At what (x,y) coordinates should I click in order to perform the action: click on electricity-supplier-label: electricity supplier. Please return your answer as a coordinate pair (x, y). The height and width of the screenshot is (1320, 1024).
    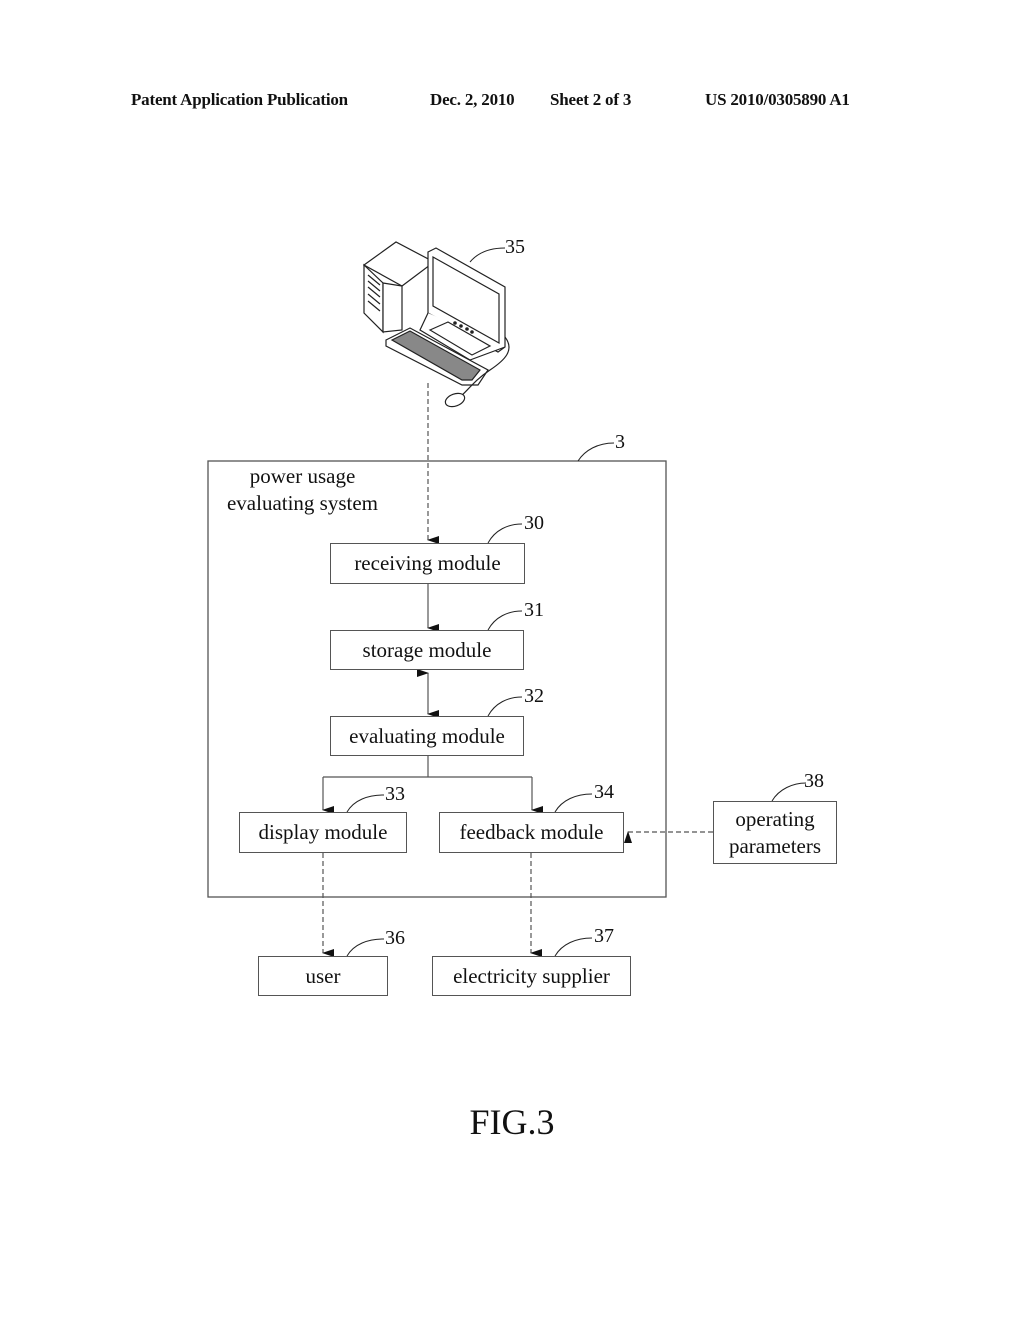
    Looking at the image, I should click on (531, 975).